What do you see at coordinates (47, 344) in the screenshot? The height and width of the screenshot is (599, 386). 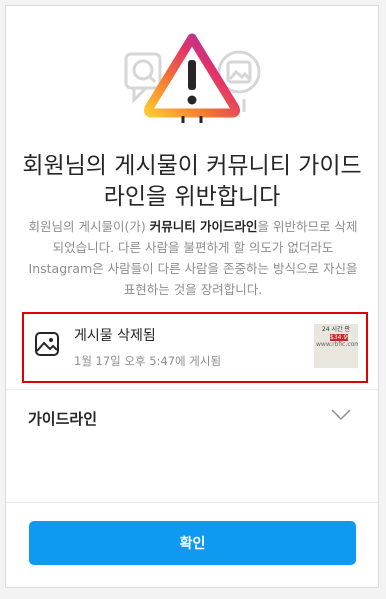 I see `image-icon` at bounding box center [47, 344].